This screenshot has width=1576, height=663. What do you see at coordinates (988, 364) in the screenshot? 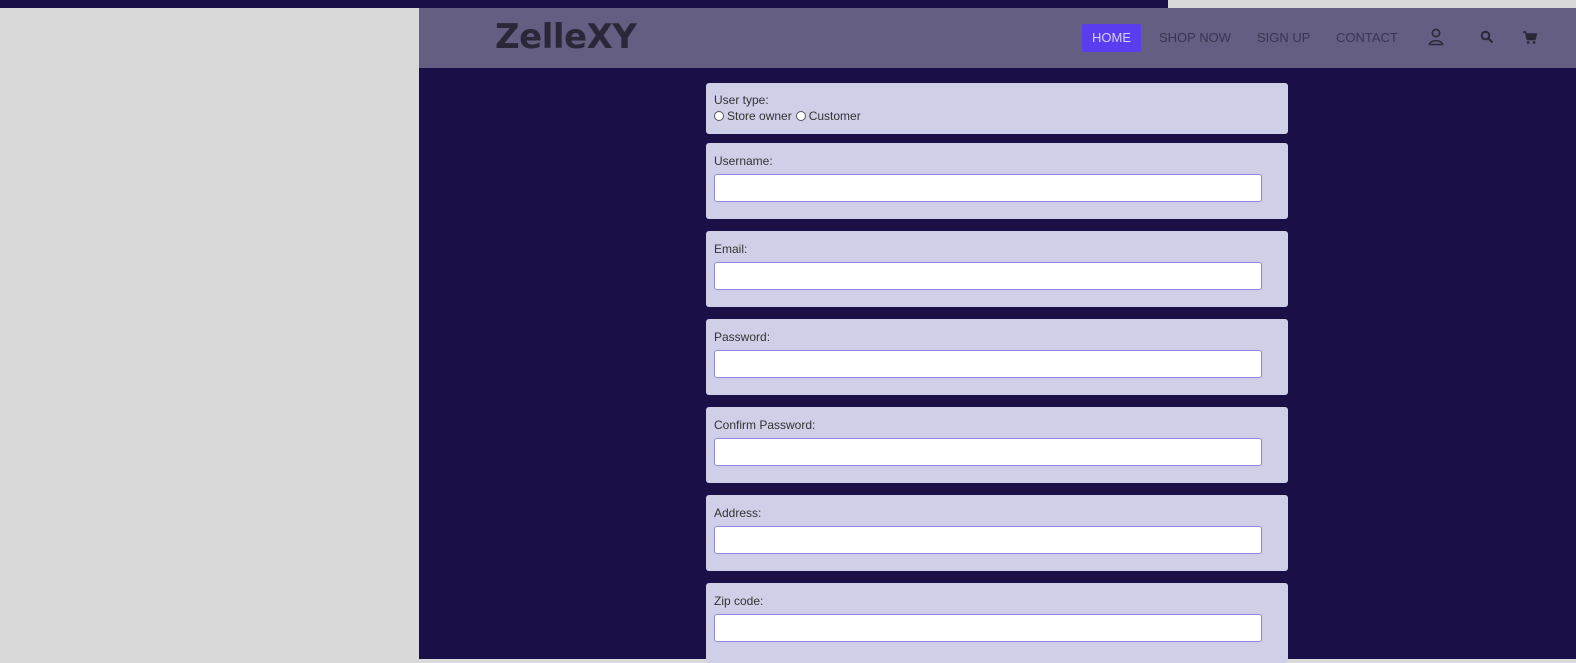
I see `password-input` at bounding box center [988, 364].